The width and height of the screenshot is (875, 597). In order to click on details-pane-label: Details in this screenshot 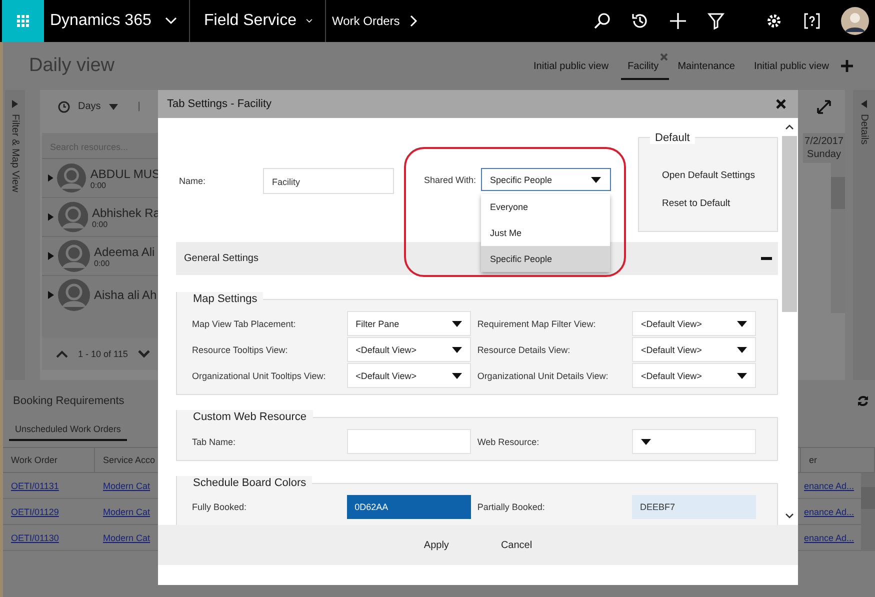, I will do `click(864, 129)`.